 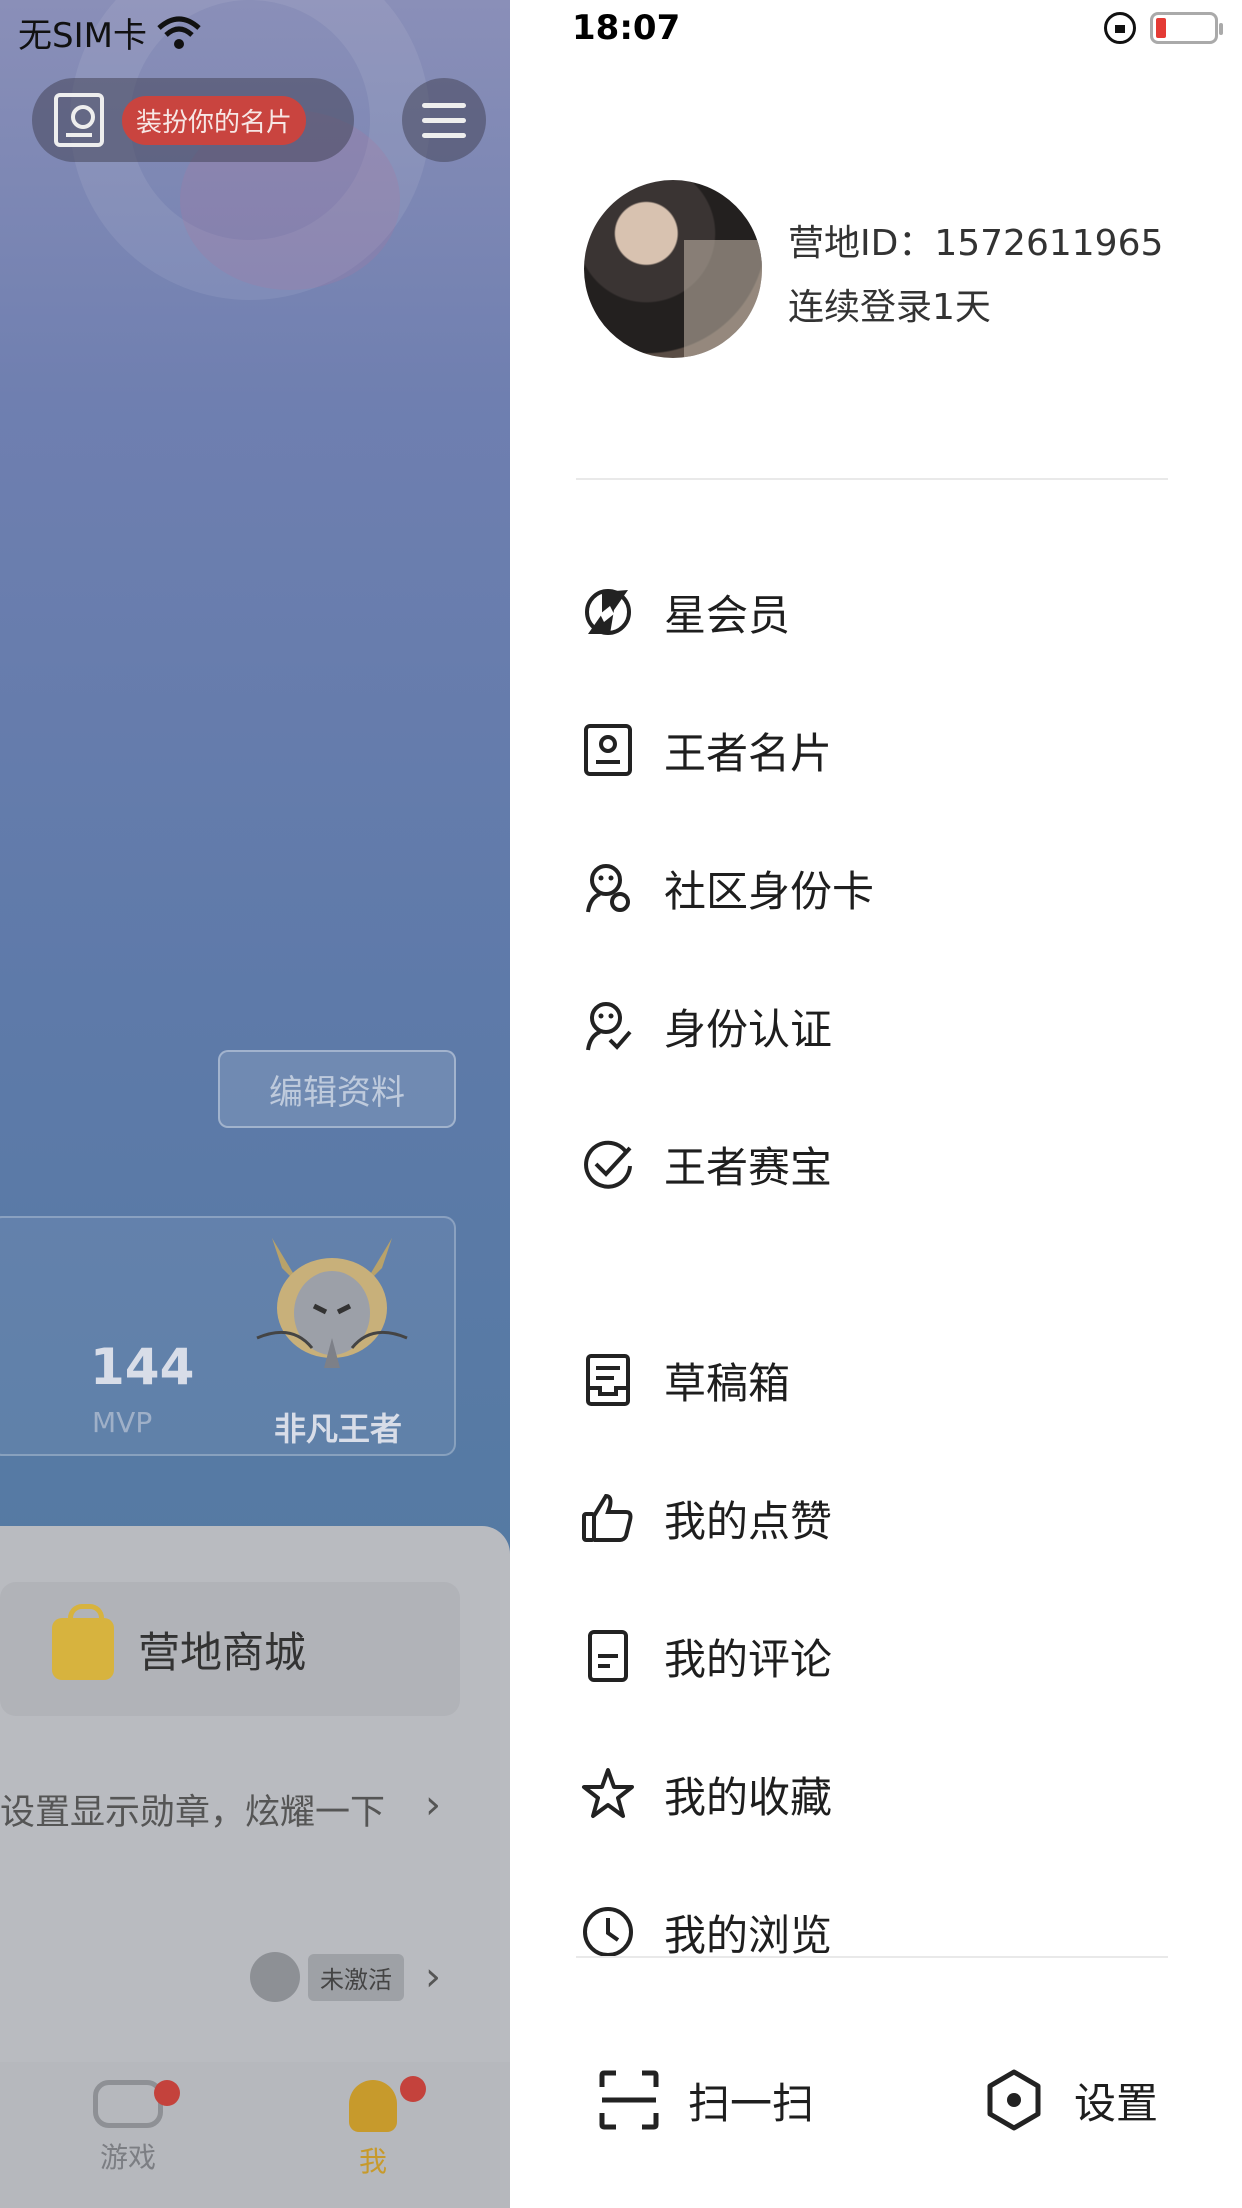 I want to click on star-member-icon, so click(x=608, y=612).